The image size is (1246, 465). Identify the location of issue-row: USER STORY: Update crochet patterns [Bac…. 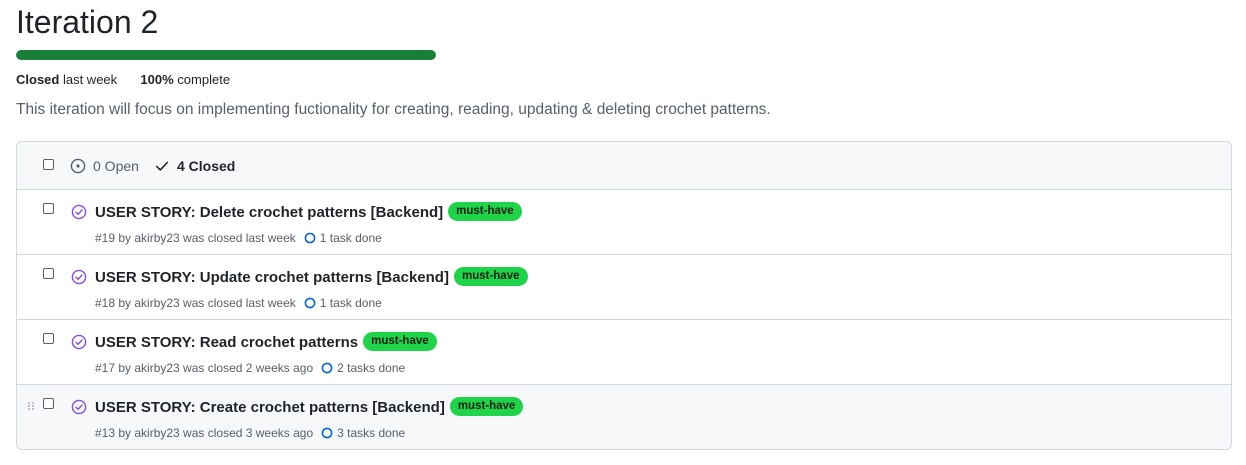
(624, 287).